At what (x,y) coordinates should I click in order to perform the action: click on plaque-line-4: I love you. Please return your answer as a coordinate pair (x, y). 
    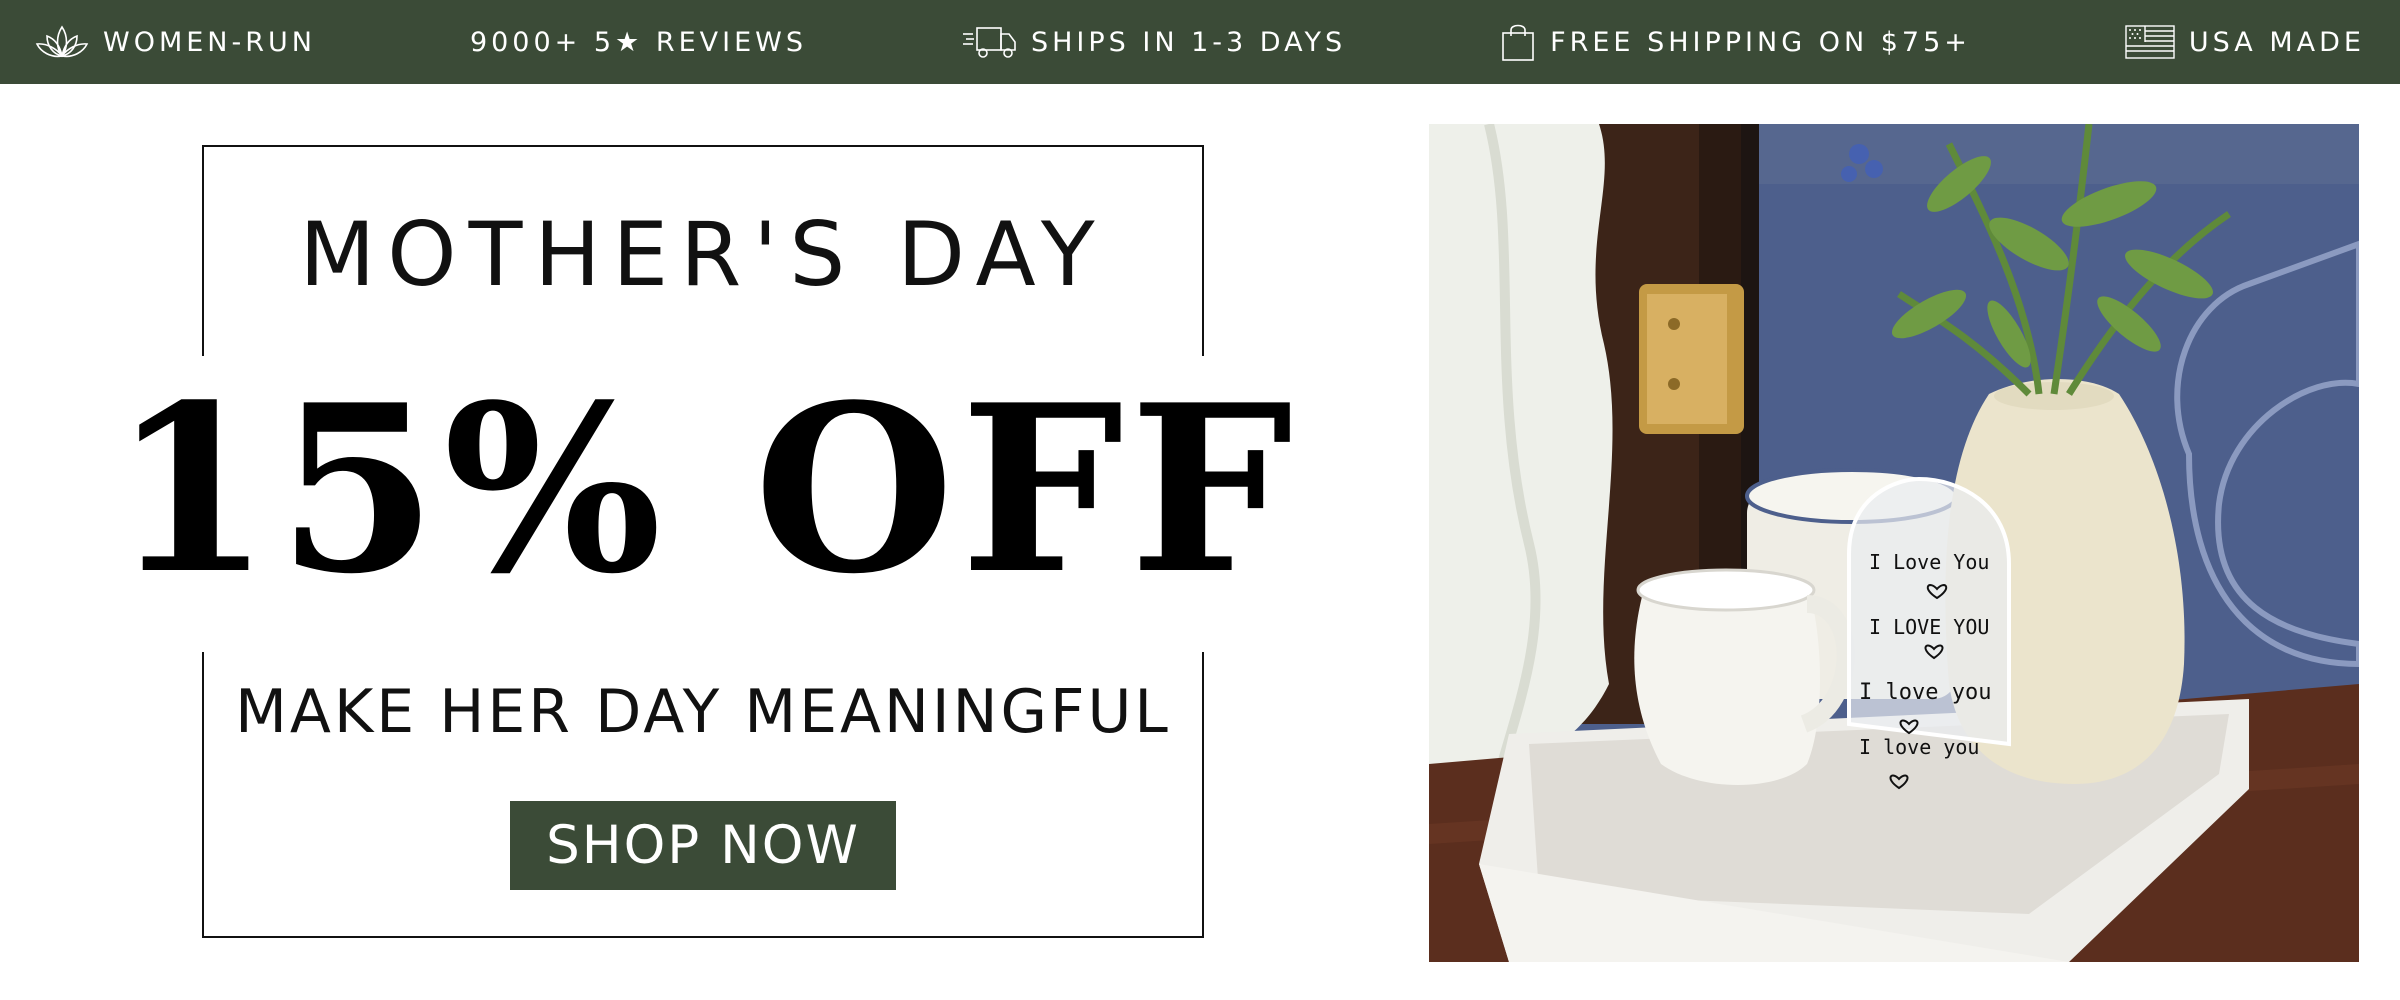
    Looking at the image, I should click on (1919, 747).